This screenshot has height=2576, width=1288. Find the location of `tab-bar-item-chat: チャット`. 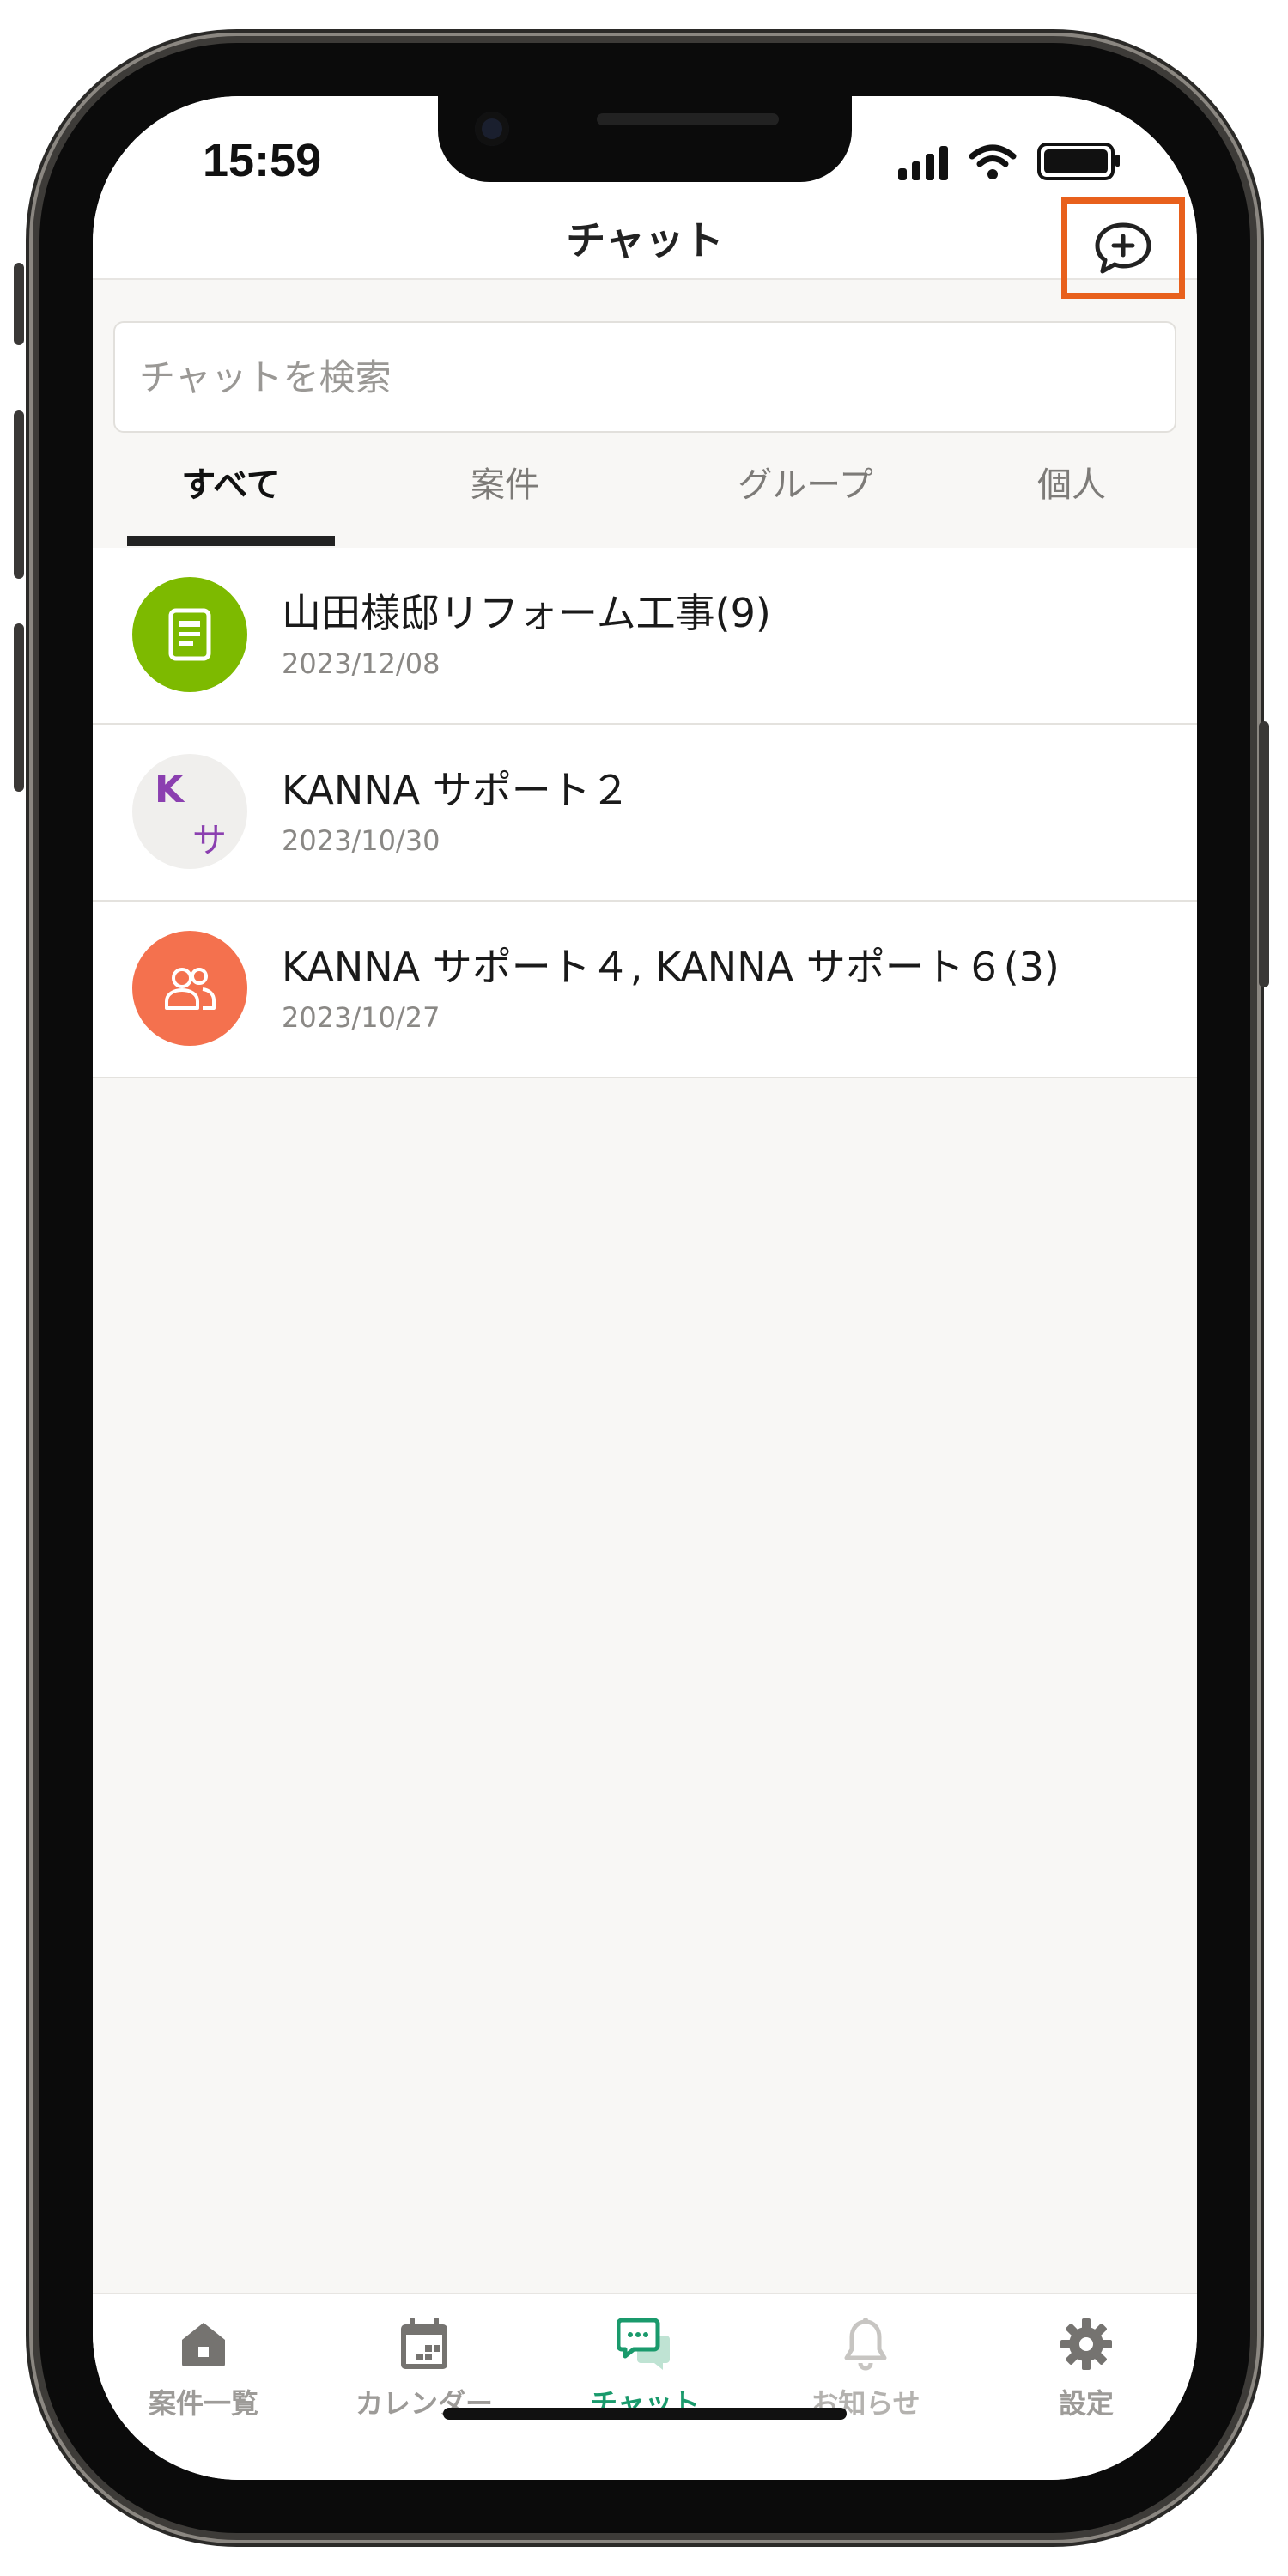

tab-bar-item-chat: チャット is located at coordinates (645, 2365).